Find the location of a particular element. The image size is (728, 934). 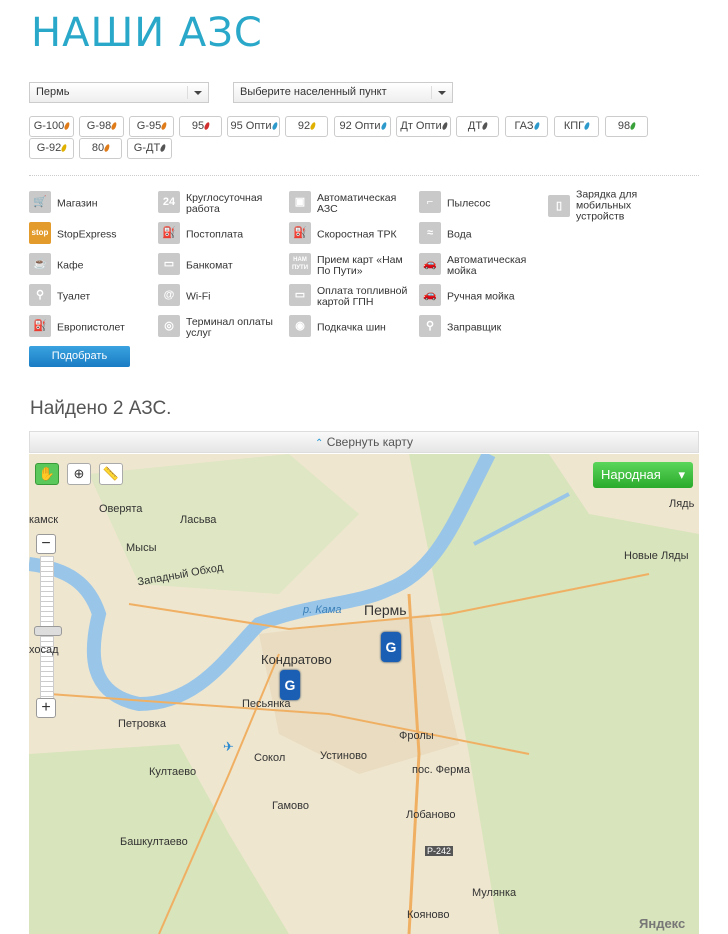

pistol-icon: ⛽ is located at coordinates (40, 326).